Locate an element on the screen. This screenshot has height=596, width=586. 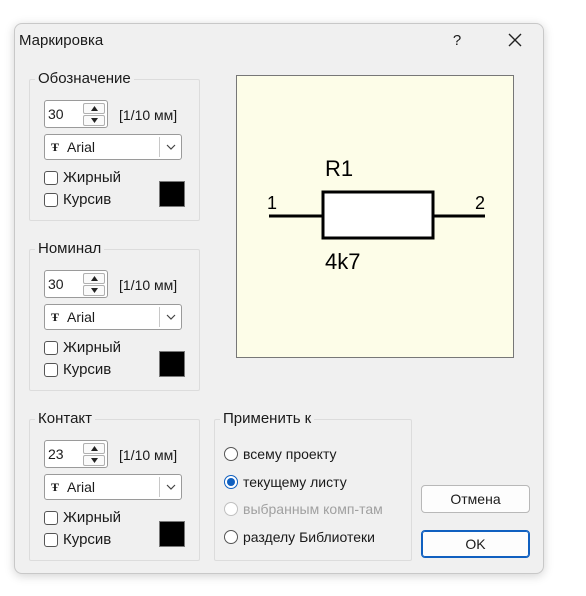
radio-whole-project: всему проекту is located at coordinates (280, 454).